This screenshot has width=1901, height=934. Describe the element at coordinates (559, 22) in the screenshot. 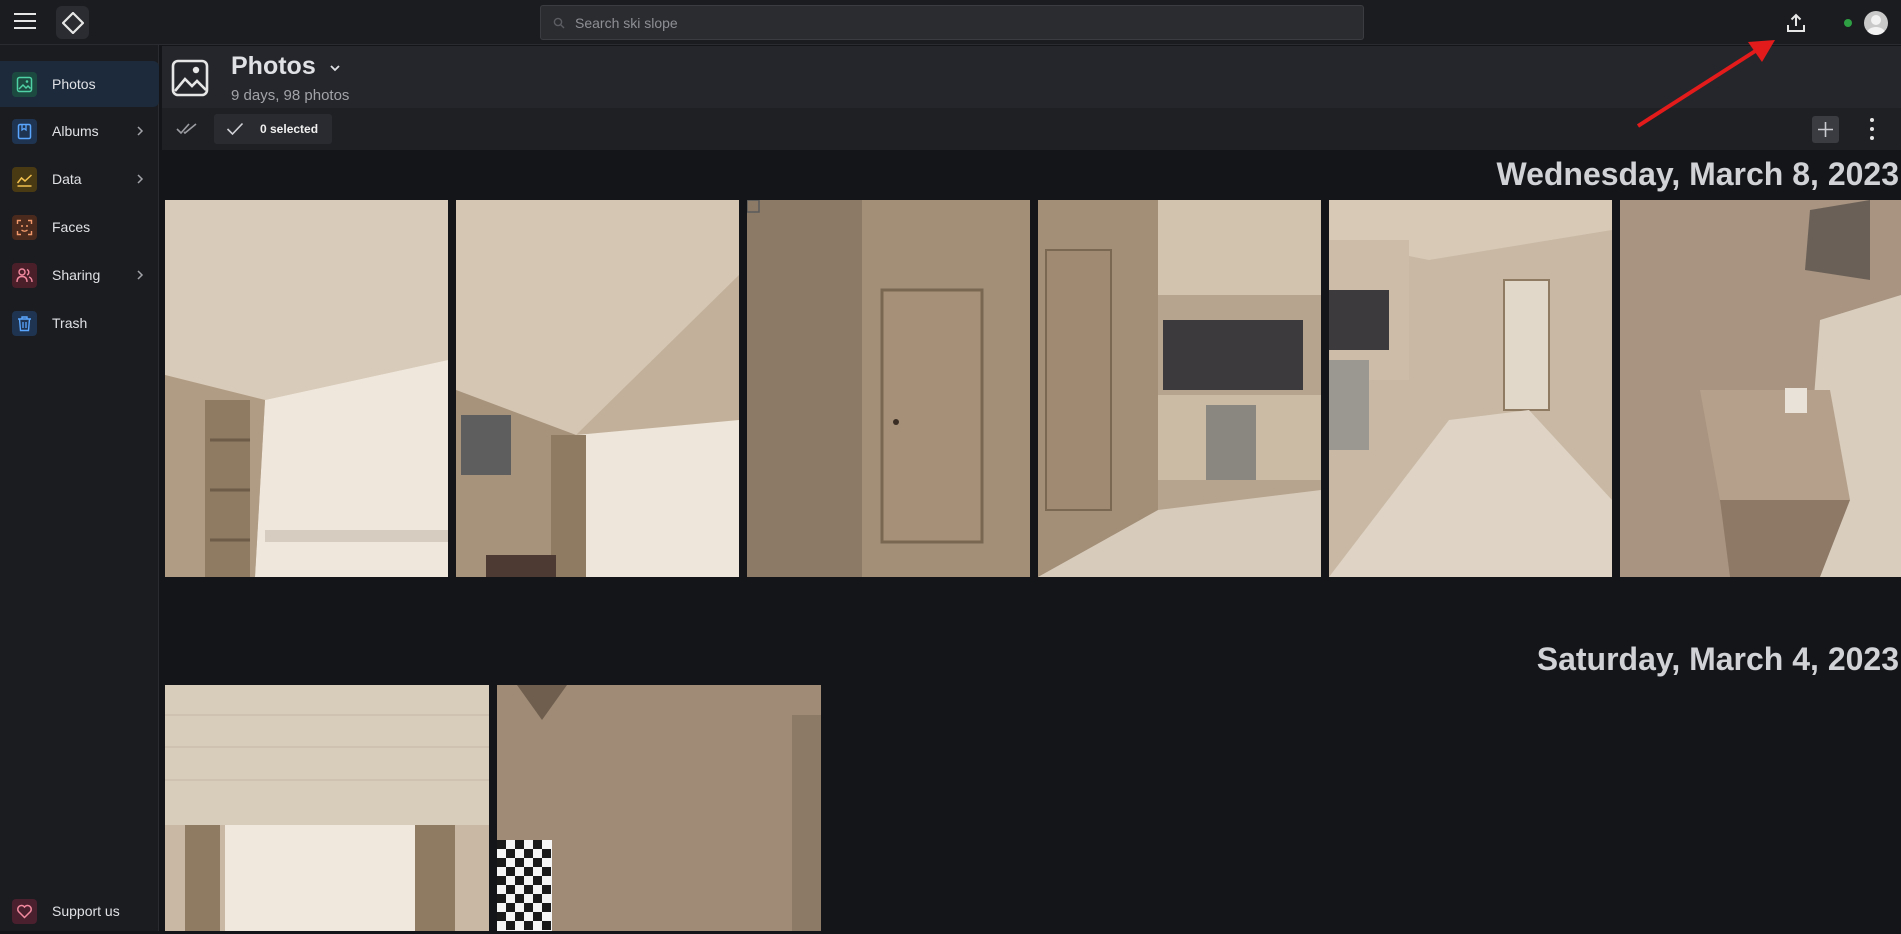

I see `search-icon` at that location.